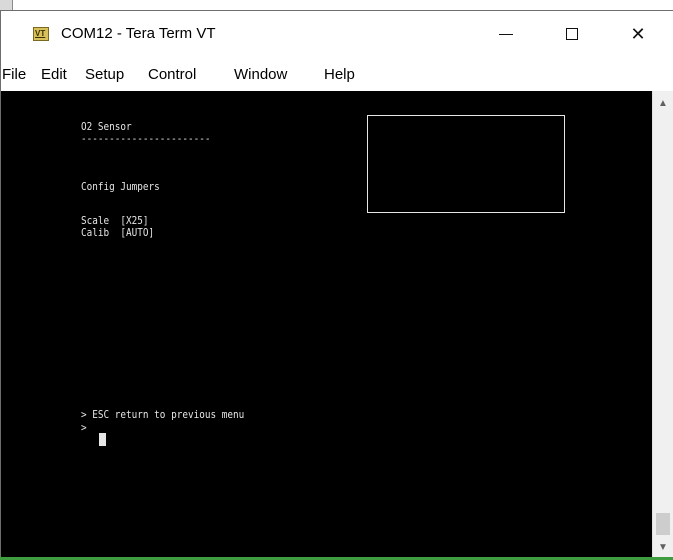  I want to click on tera-term-vt-icon: VT, so click(41, 34).